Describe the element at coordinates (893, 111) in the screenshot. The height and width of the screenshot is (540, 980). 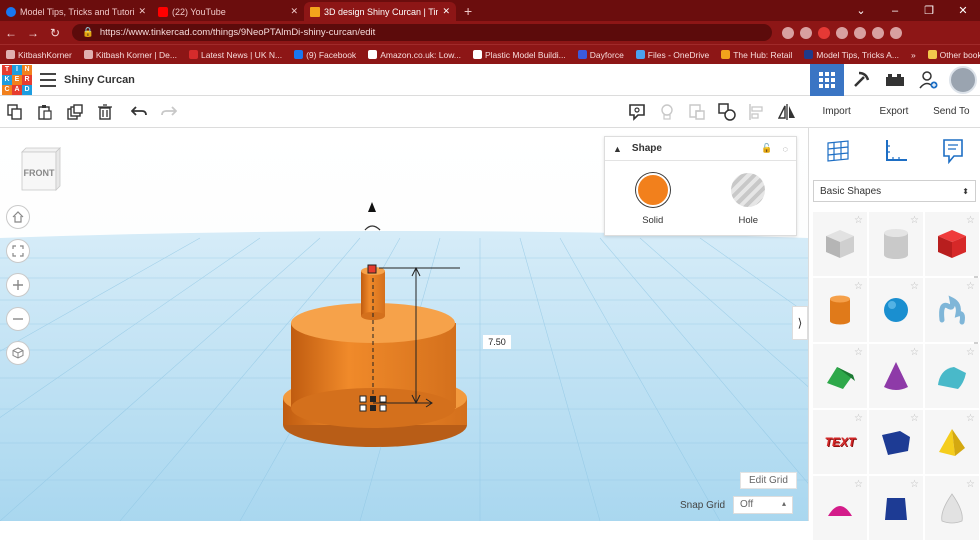
I see `export-button: Export` at that location.